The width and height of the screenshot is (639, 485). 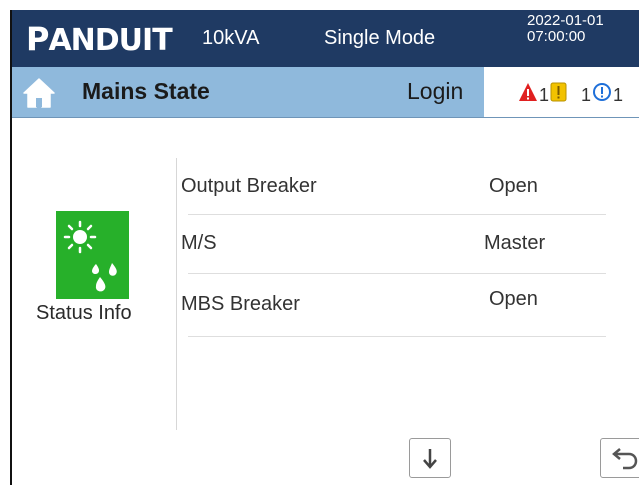 What do you see at coordinates (618, 95) in the screenshot?
I see `info-alarm-count: 1` at bounding box center [618, 95].